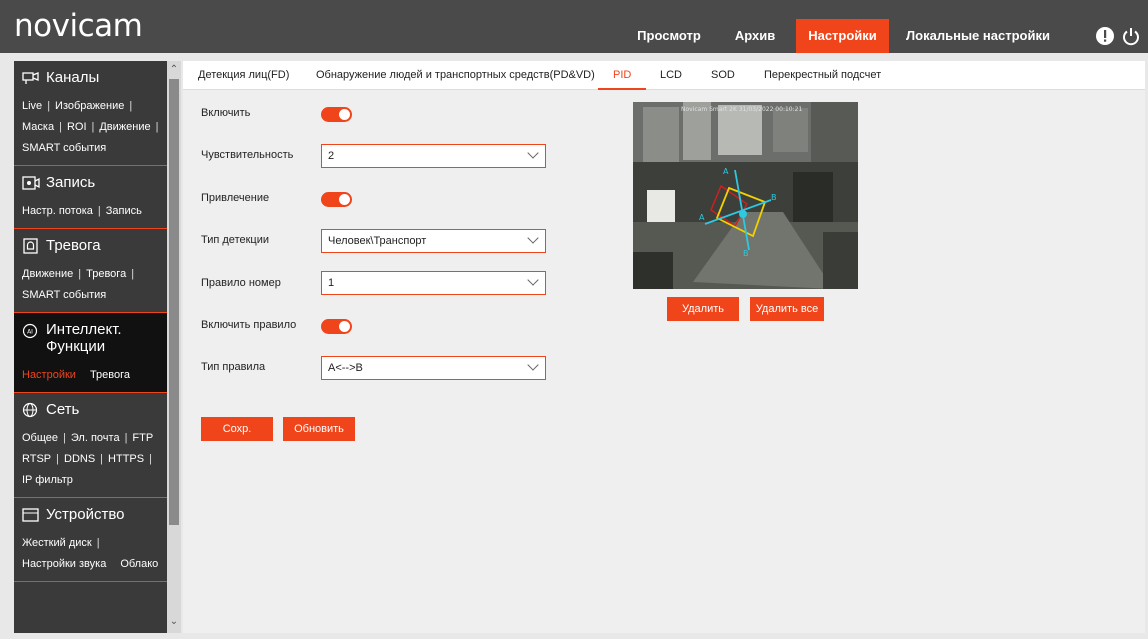 The height and width of the screenshot is (639, 1148). I want to click on tab-pid: PID, so click(622, 75).